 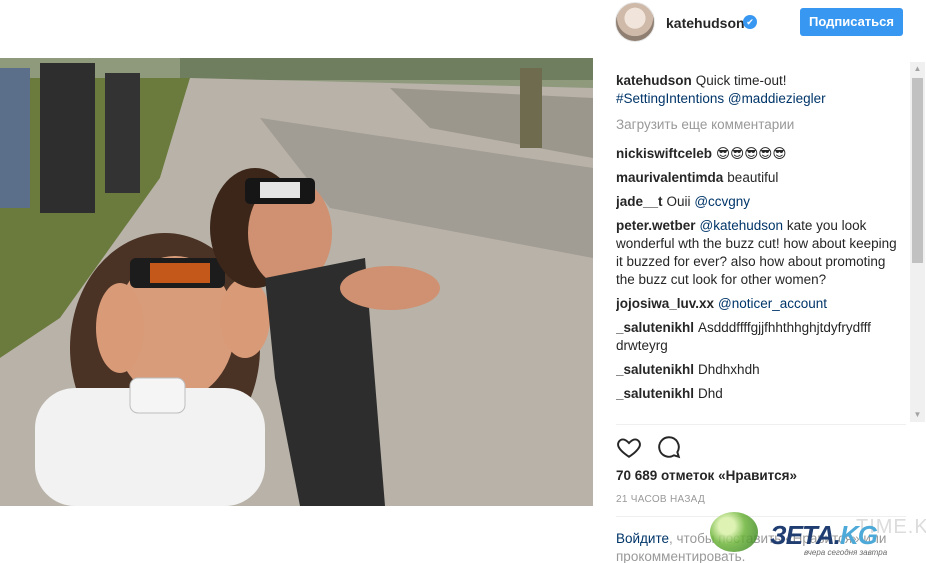 What do you see at coordinates (710, 393) in the screenshot?
I see `comment-text: Dhd` at bounding box center [710, 393].